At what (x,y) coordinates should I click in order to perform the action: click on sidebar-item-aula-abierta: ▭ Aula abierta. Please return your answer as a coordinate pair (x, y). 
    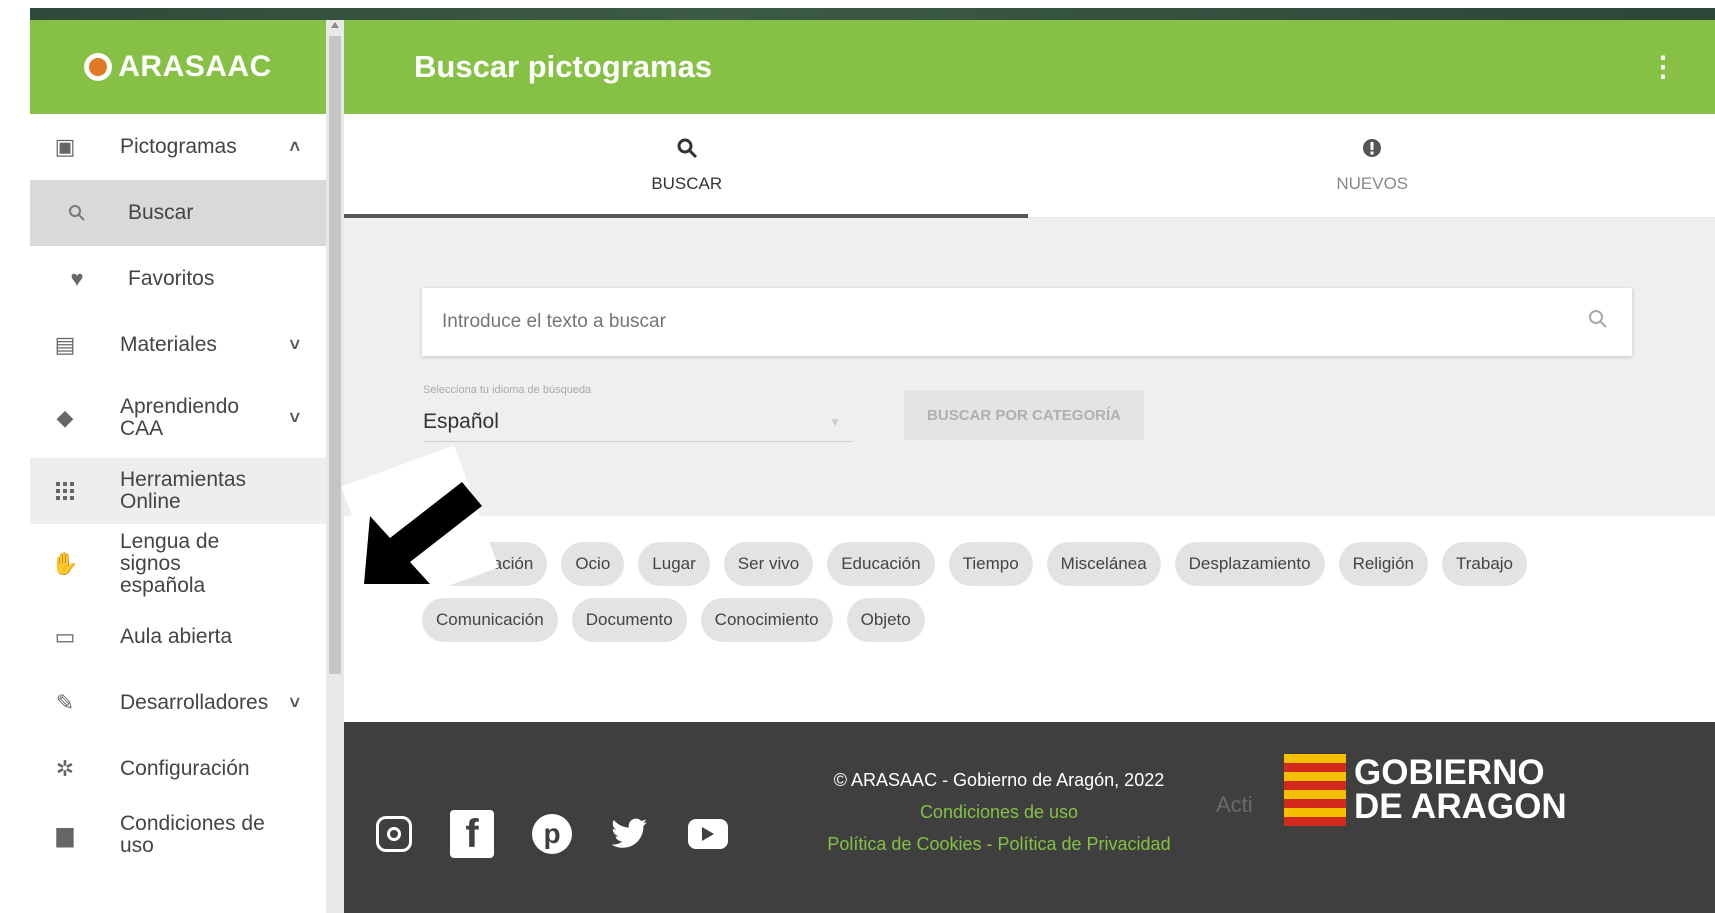
    Looking at the image, I should click on (178, 637).